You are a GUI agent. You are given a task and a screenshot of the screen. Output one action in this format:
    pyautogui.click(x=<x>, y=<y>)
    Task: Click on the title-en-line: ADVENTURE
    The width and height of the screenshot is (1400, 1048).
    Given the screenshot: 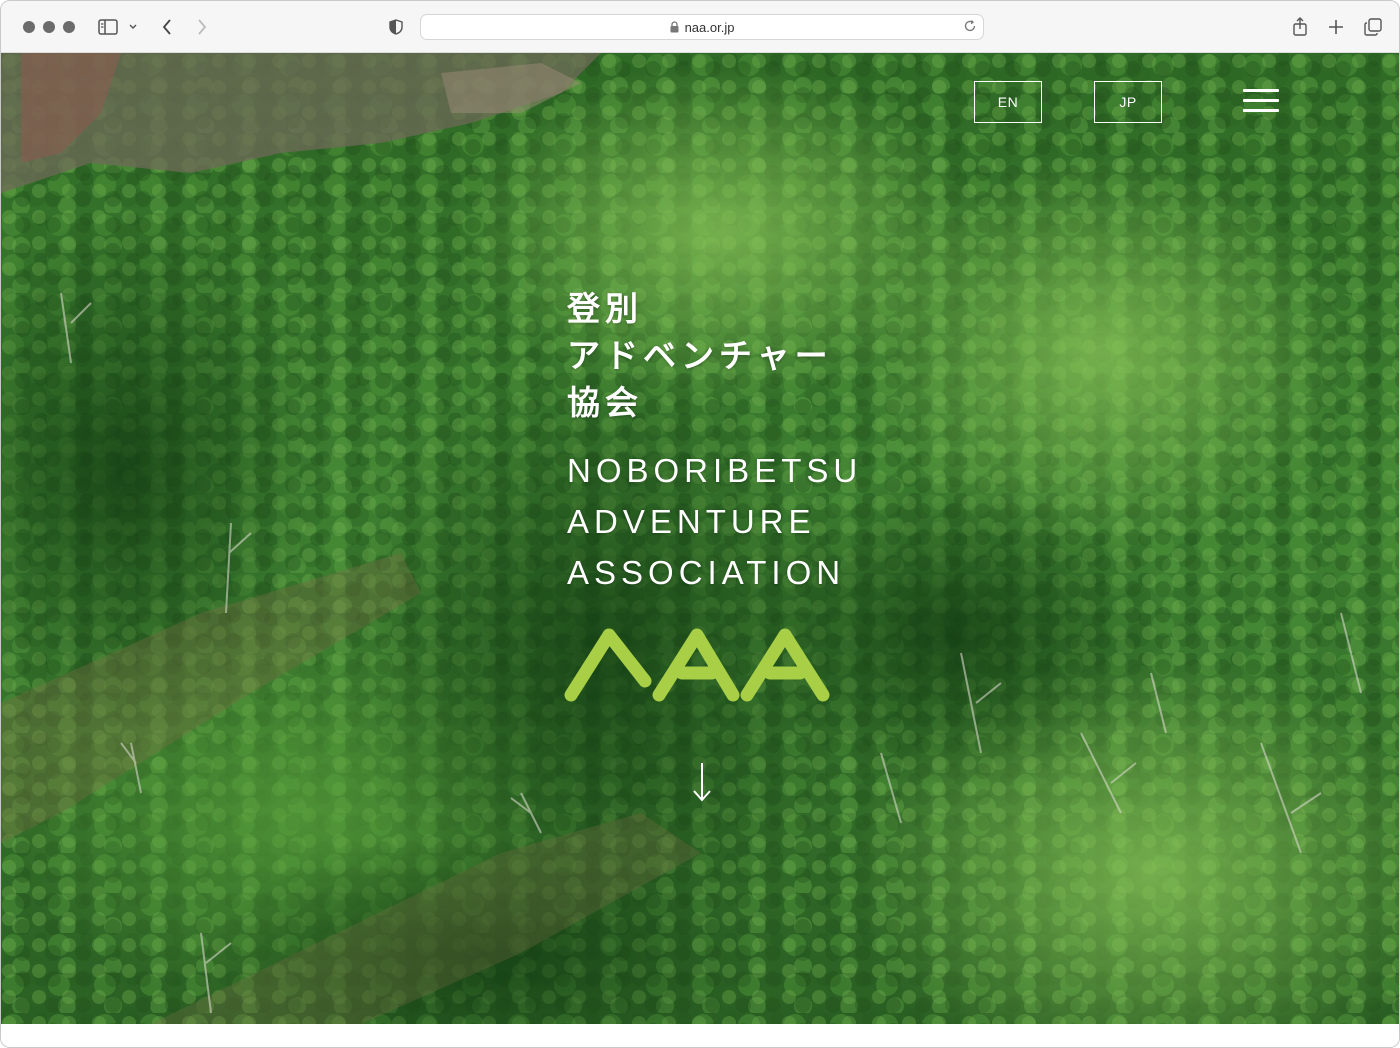 What is the action you would take?
    pyautogui.click(x=691, y=521)
    